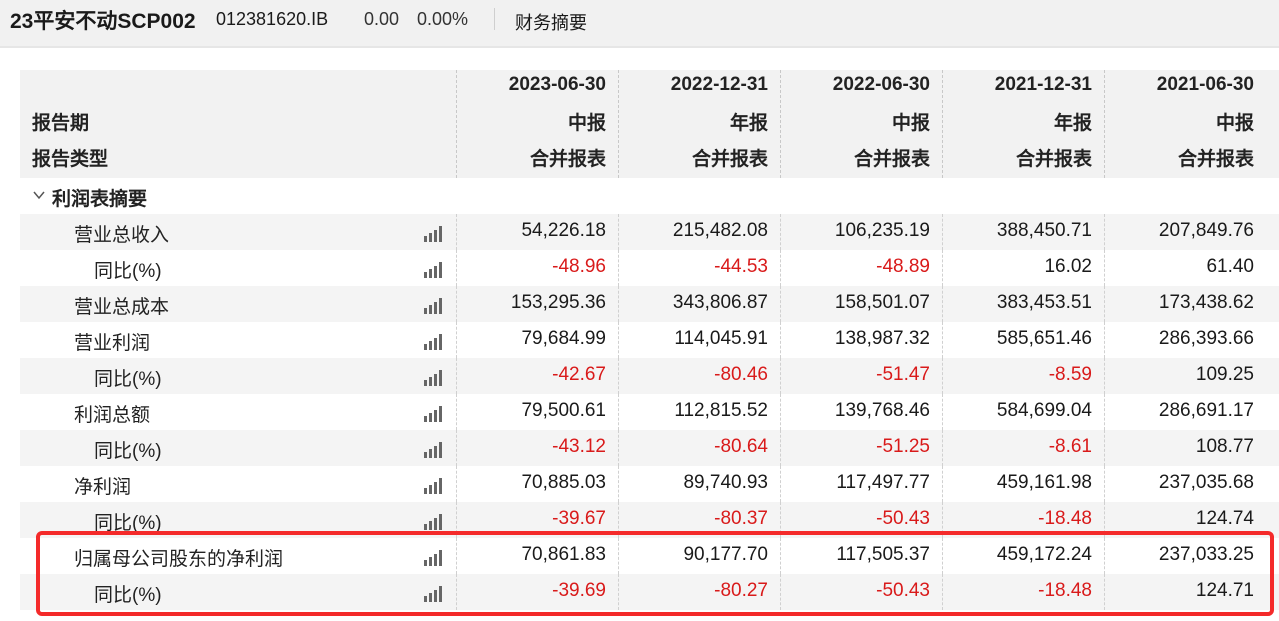 This screenshot has width=1279, height=621. What do you see at coordinates (61, 123) in the screenshot?
I see `header-label-period: 报告期` at bounding box center [61, 123].